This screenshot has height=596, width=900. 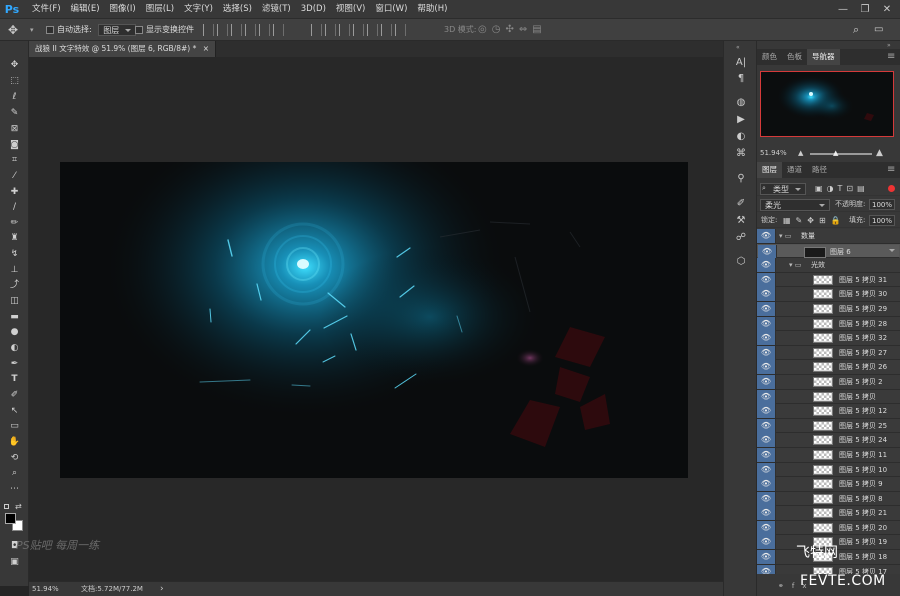 I want to click on layer-group-row: 👁 ▾ ▭ 光效, so click(x=828, y=265).